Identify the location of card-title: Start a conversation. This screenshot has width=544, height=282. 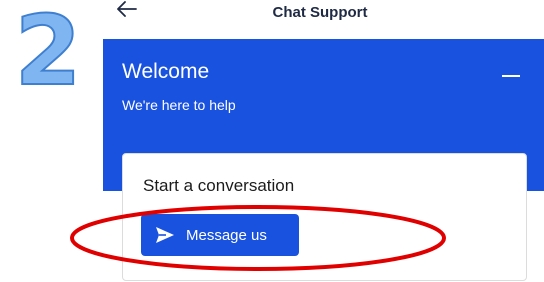
(219, 185).